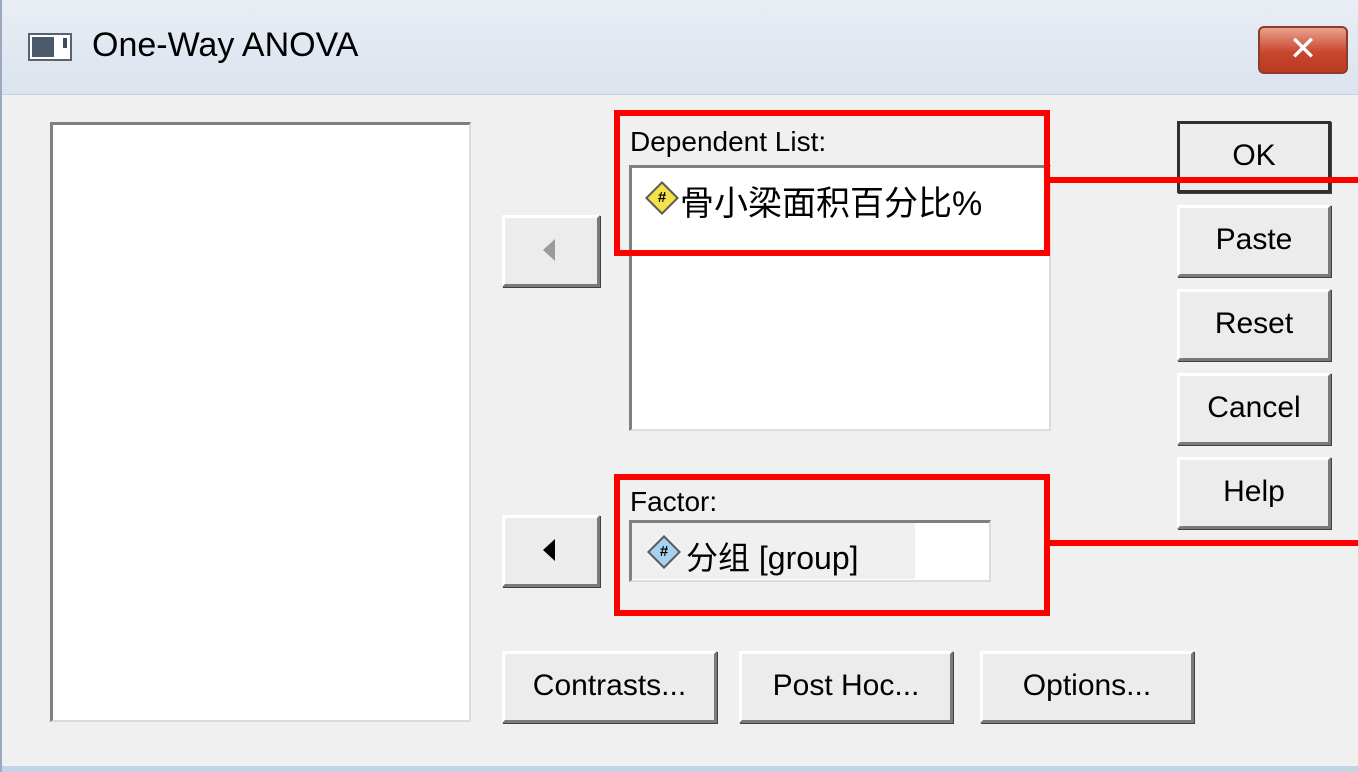  I want to click on help-button: Help, so click(1254, 493).